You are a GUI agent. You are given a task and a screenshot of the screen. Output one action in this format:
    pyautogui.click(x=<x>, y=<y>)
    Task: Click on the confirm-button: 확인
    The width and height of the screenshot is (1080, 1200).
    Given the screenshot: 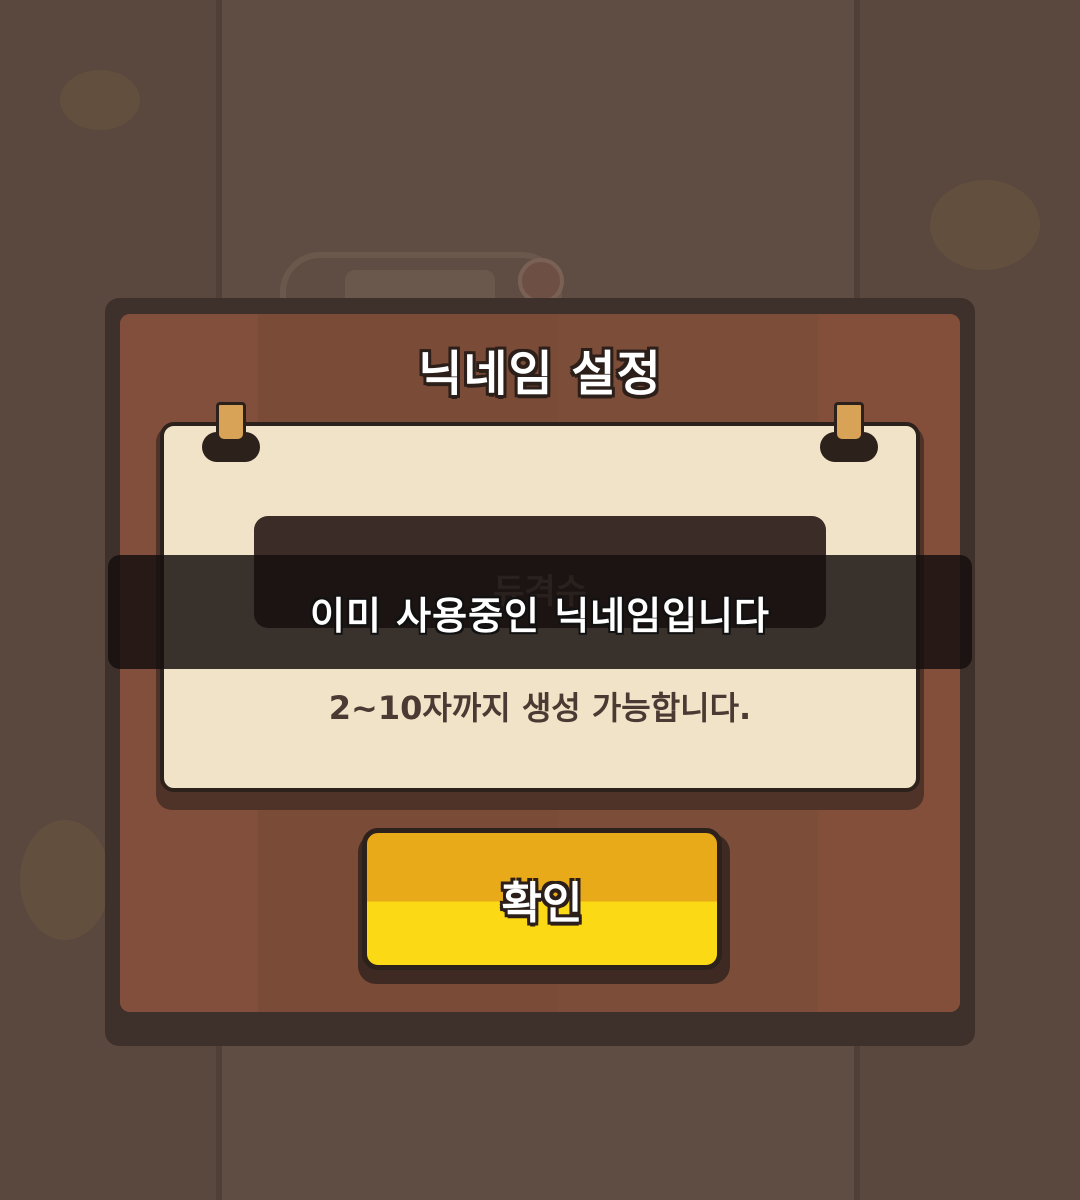 What is the action you would take?
    pyautogui.click(x=542, y=899)
    